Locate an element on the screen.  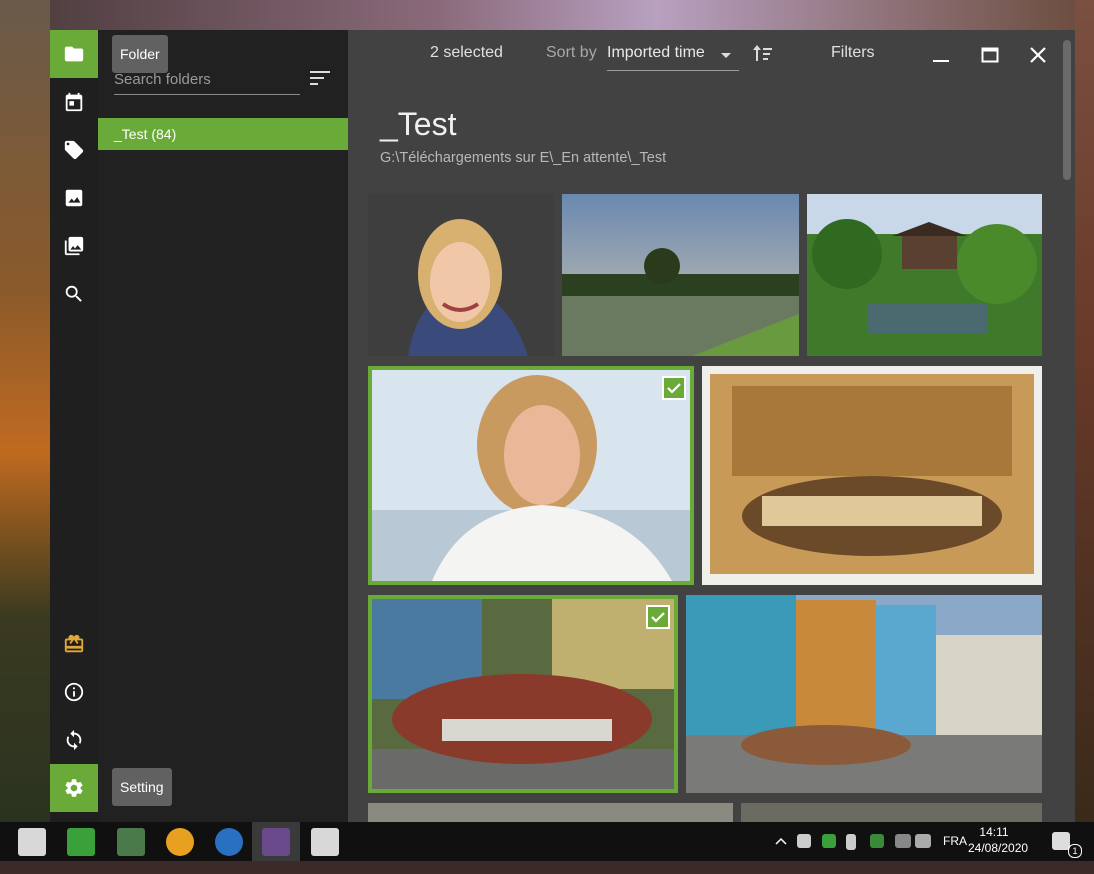
tag-icon is located at coordinates (74, 150).